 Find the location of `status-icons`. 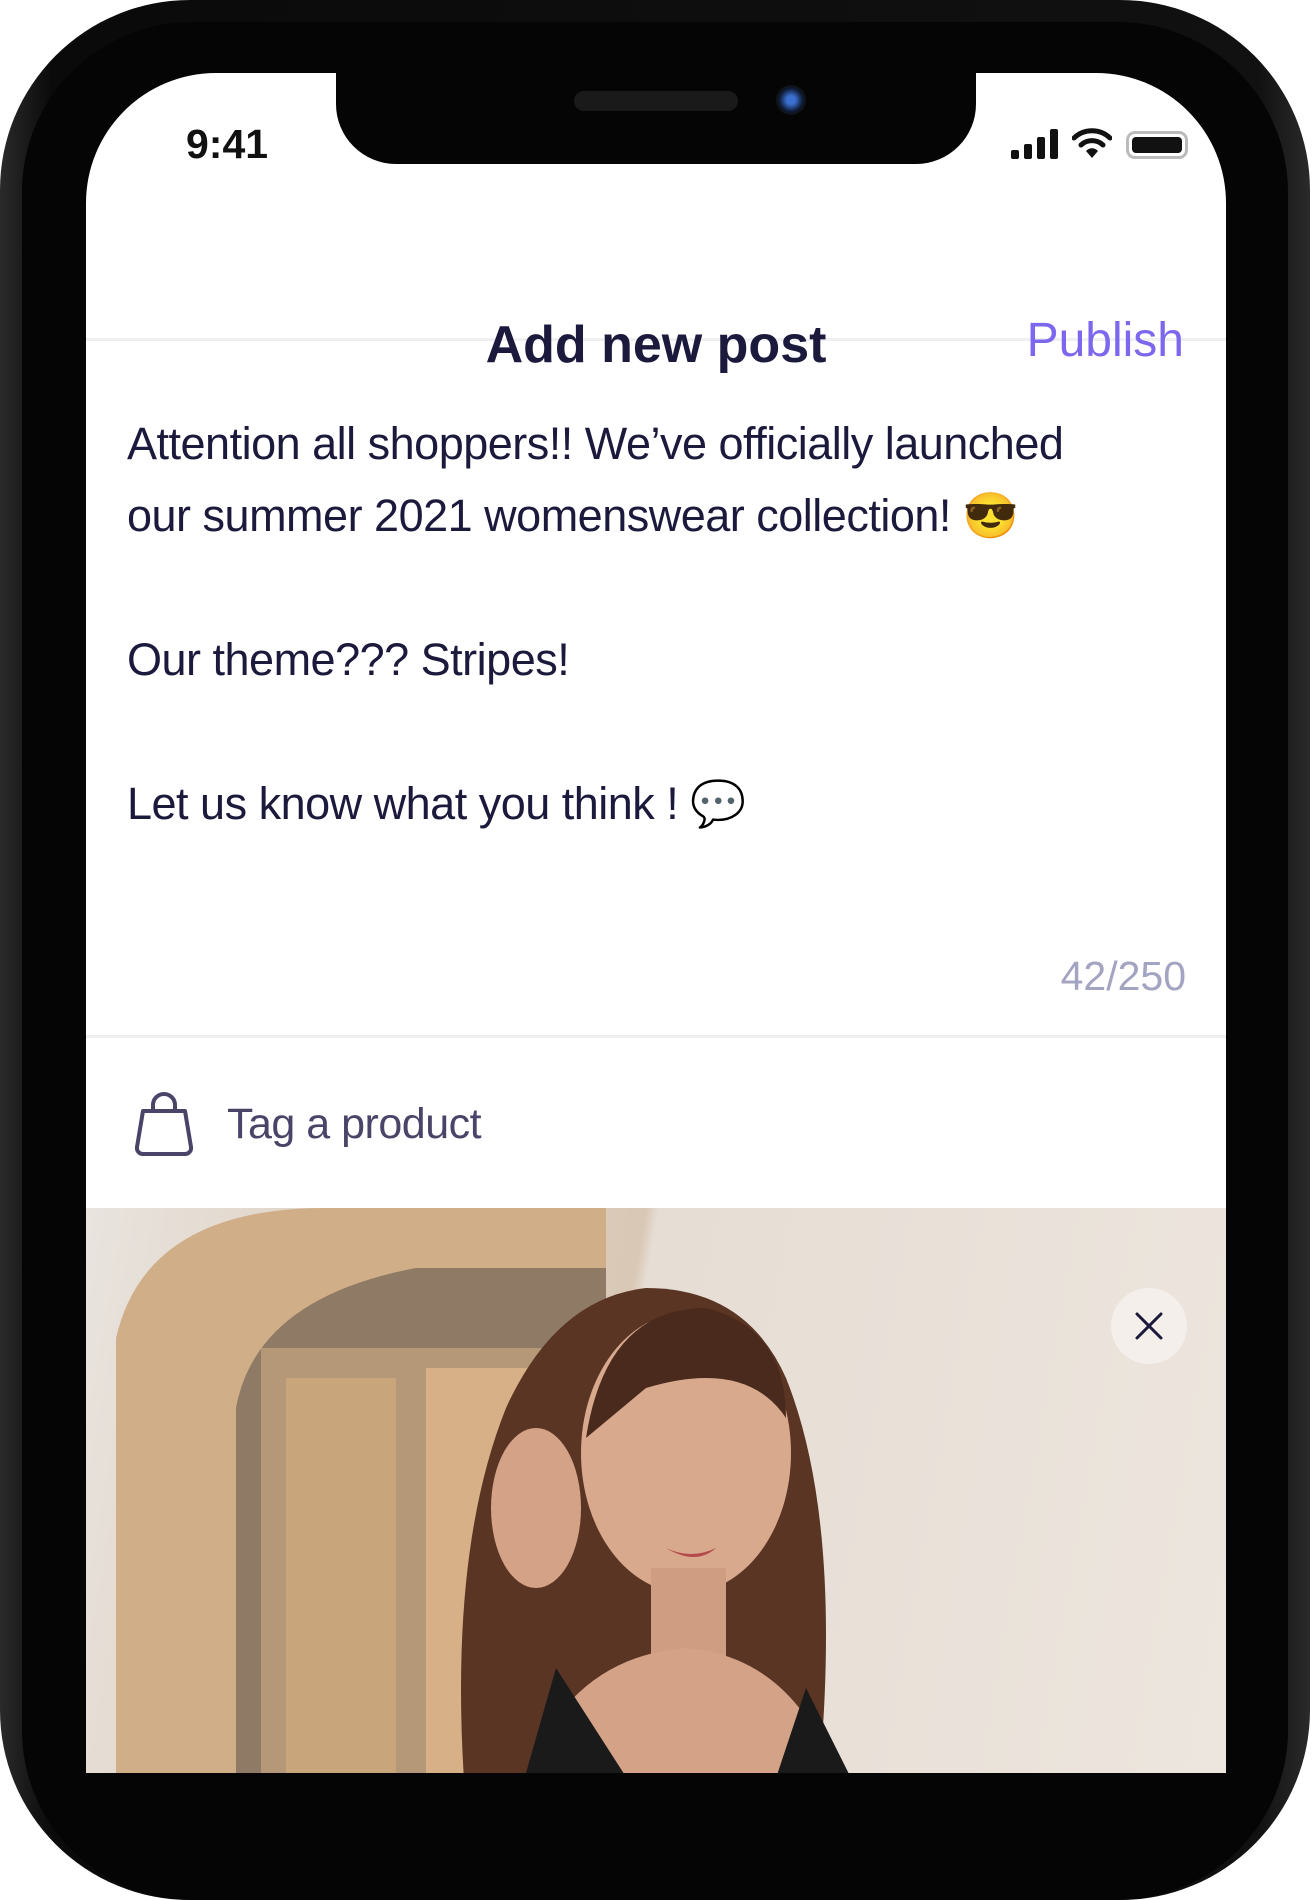

status-icons is located at coordinates (1099, 143).